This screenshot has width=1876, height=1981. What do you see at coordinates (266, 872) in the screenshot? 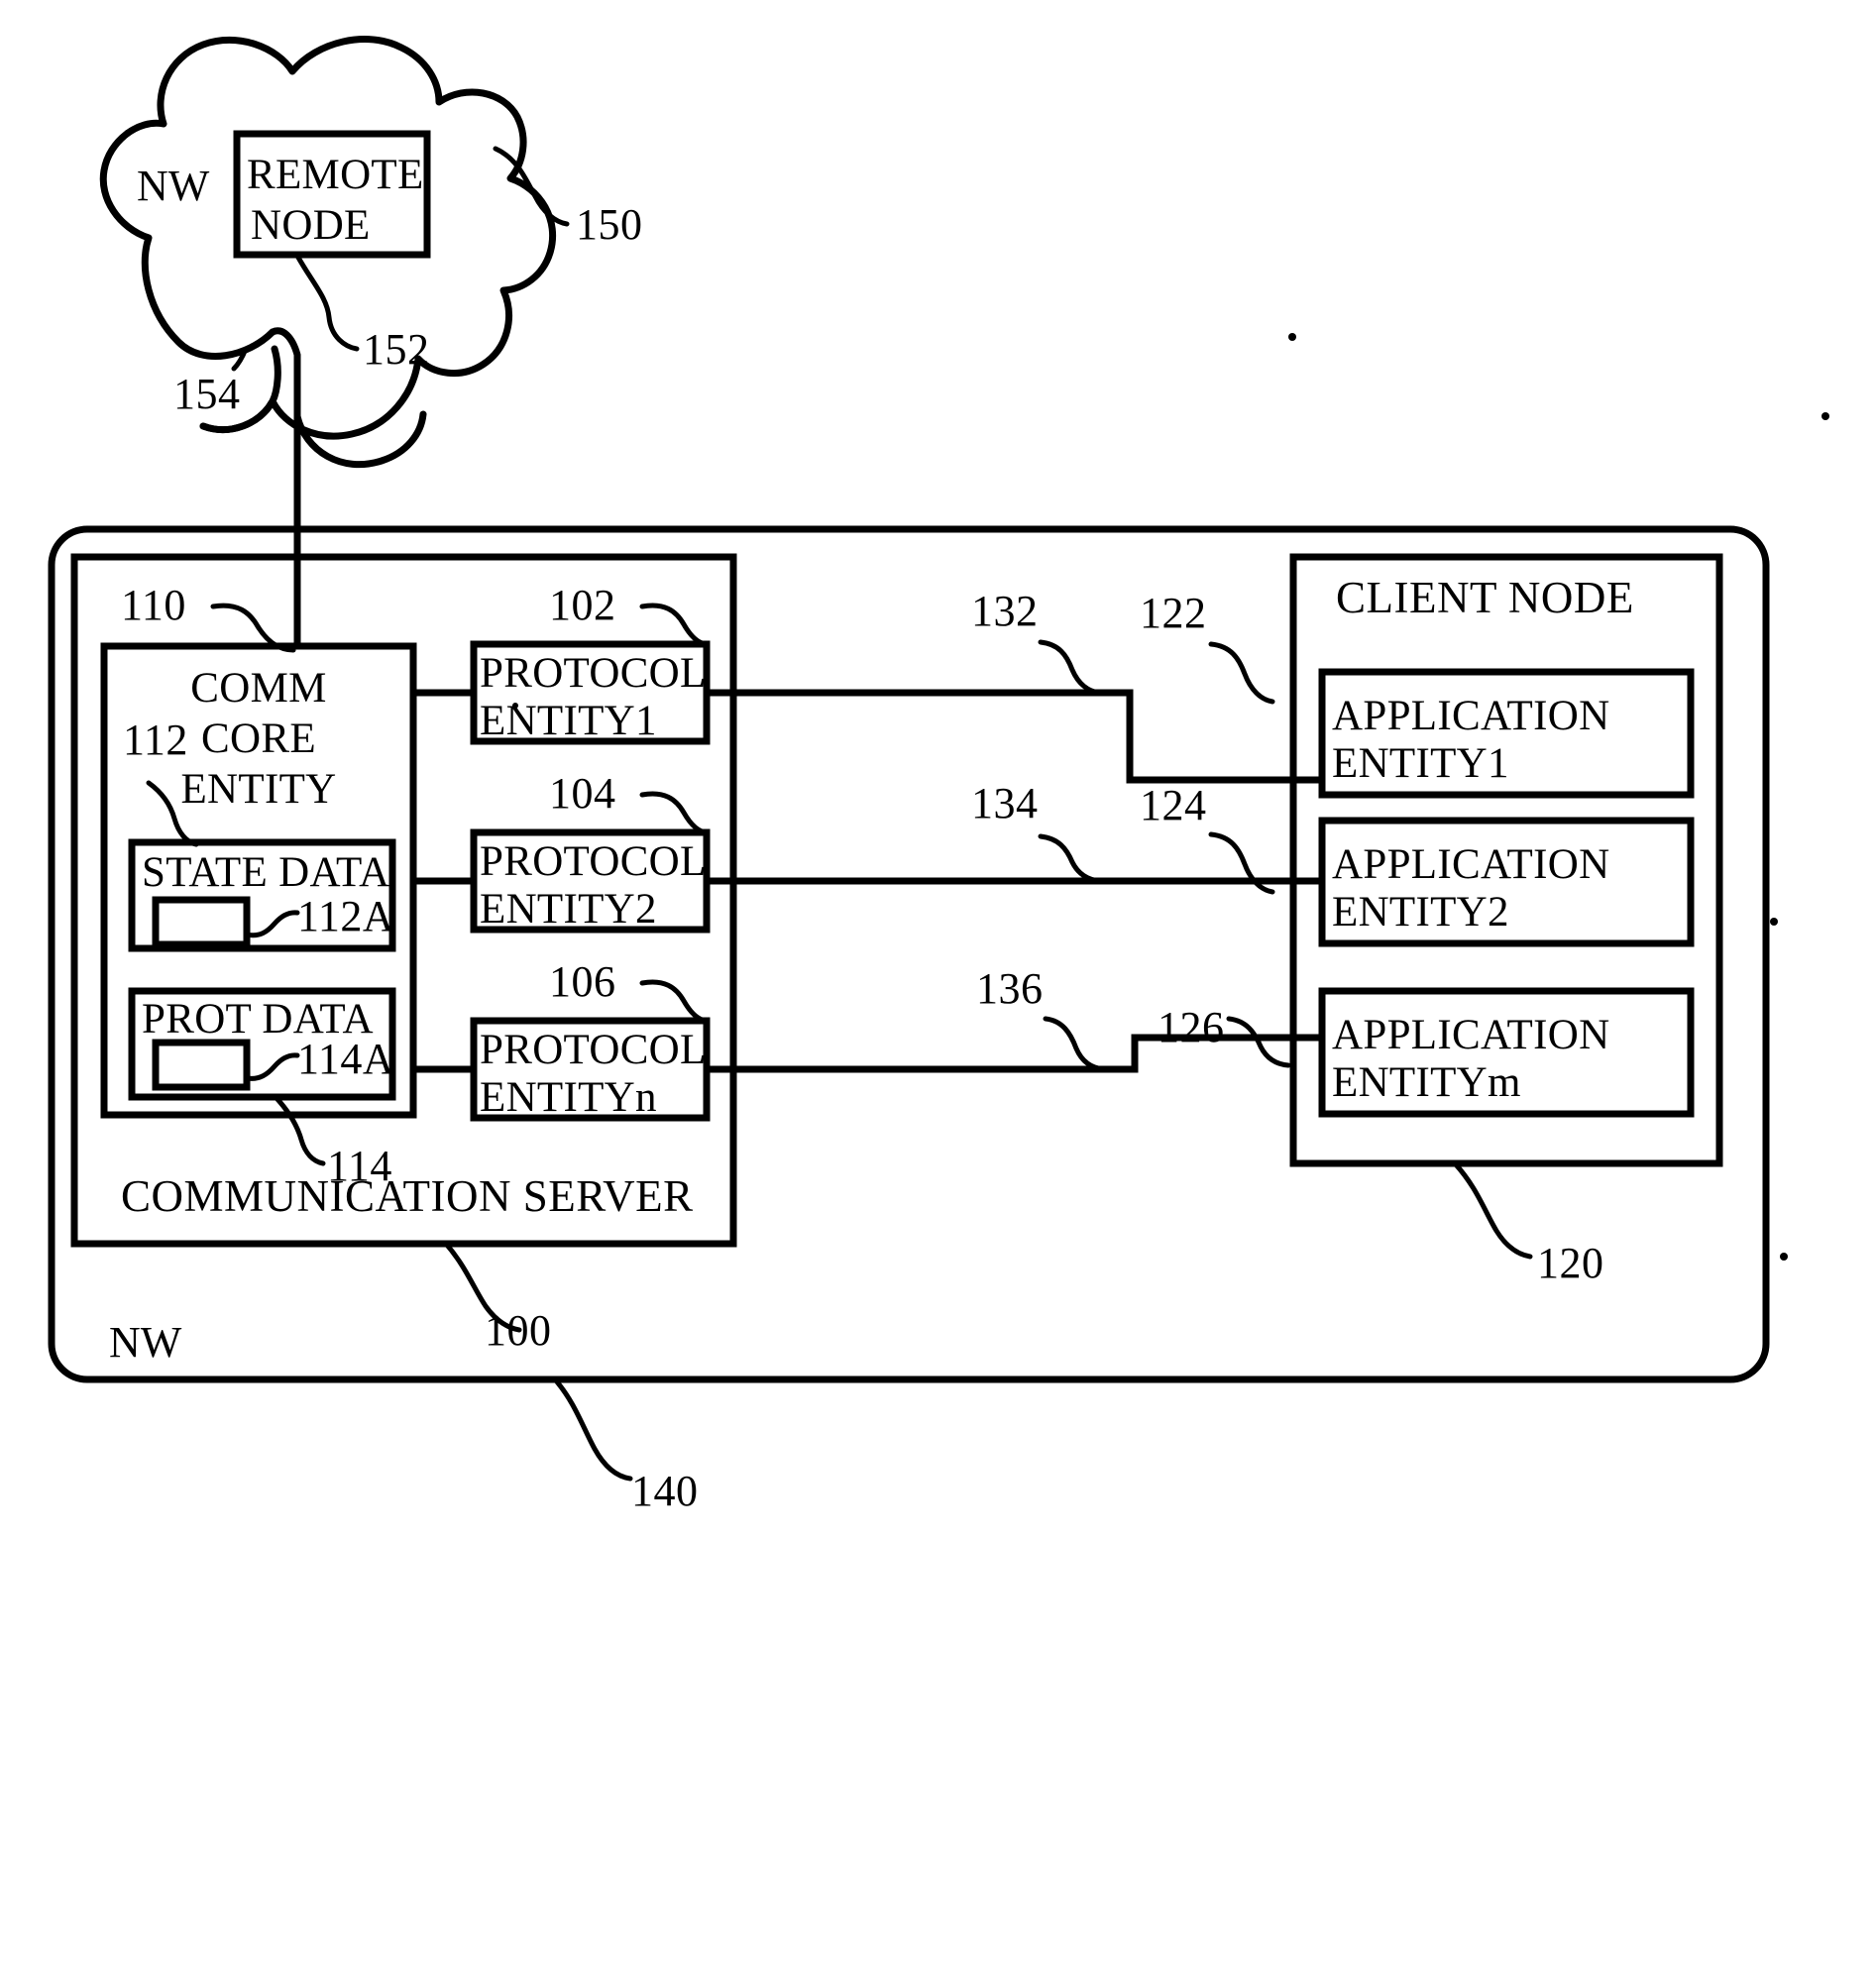
I see `state-data-label: STATE DATA` at bounding box center [266, 872].